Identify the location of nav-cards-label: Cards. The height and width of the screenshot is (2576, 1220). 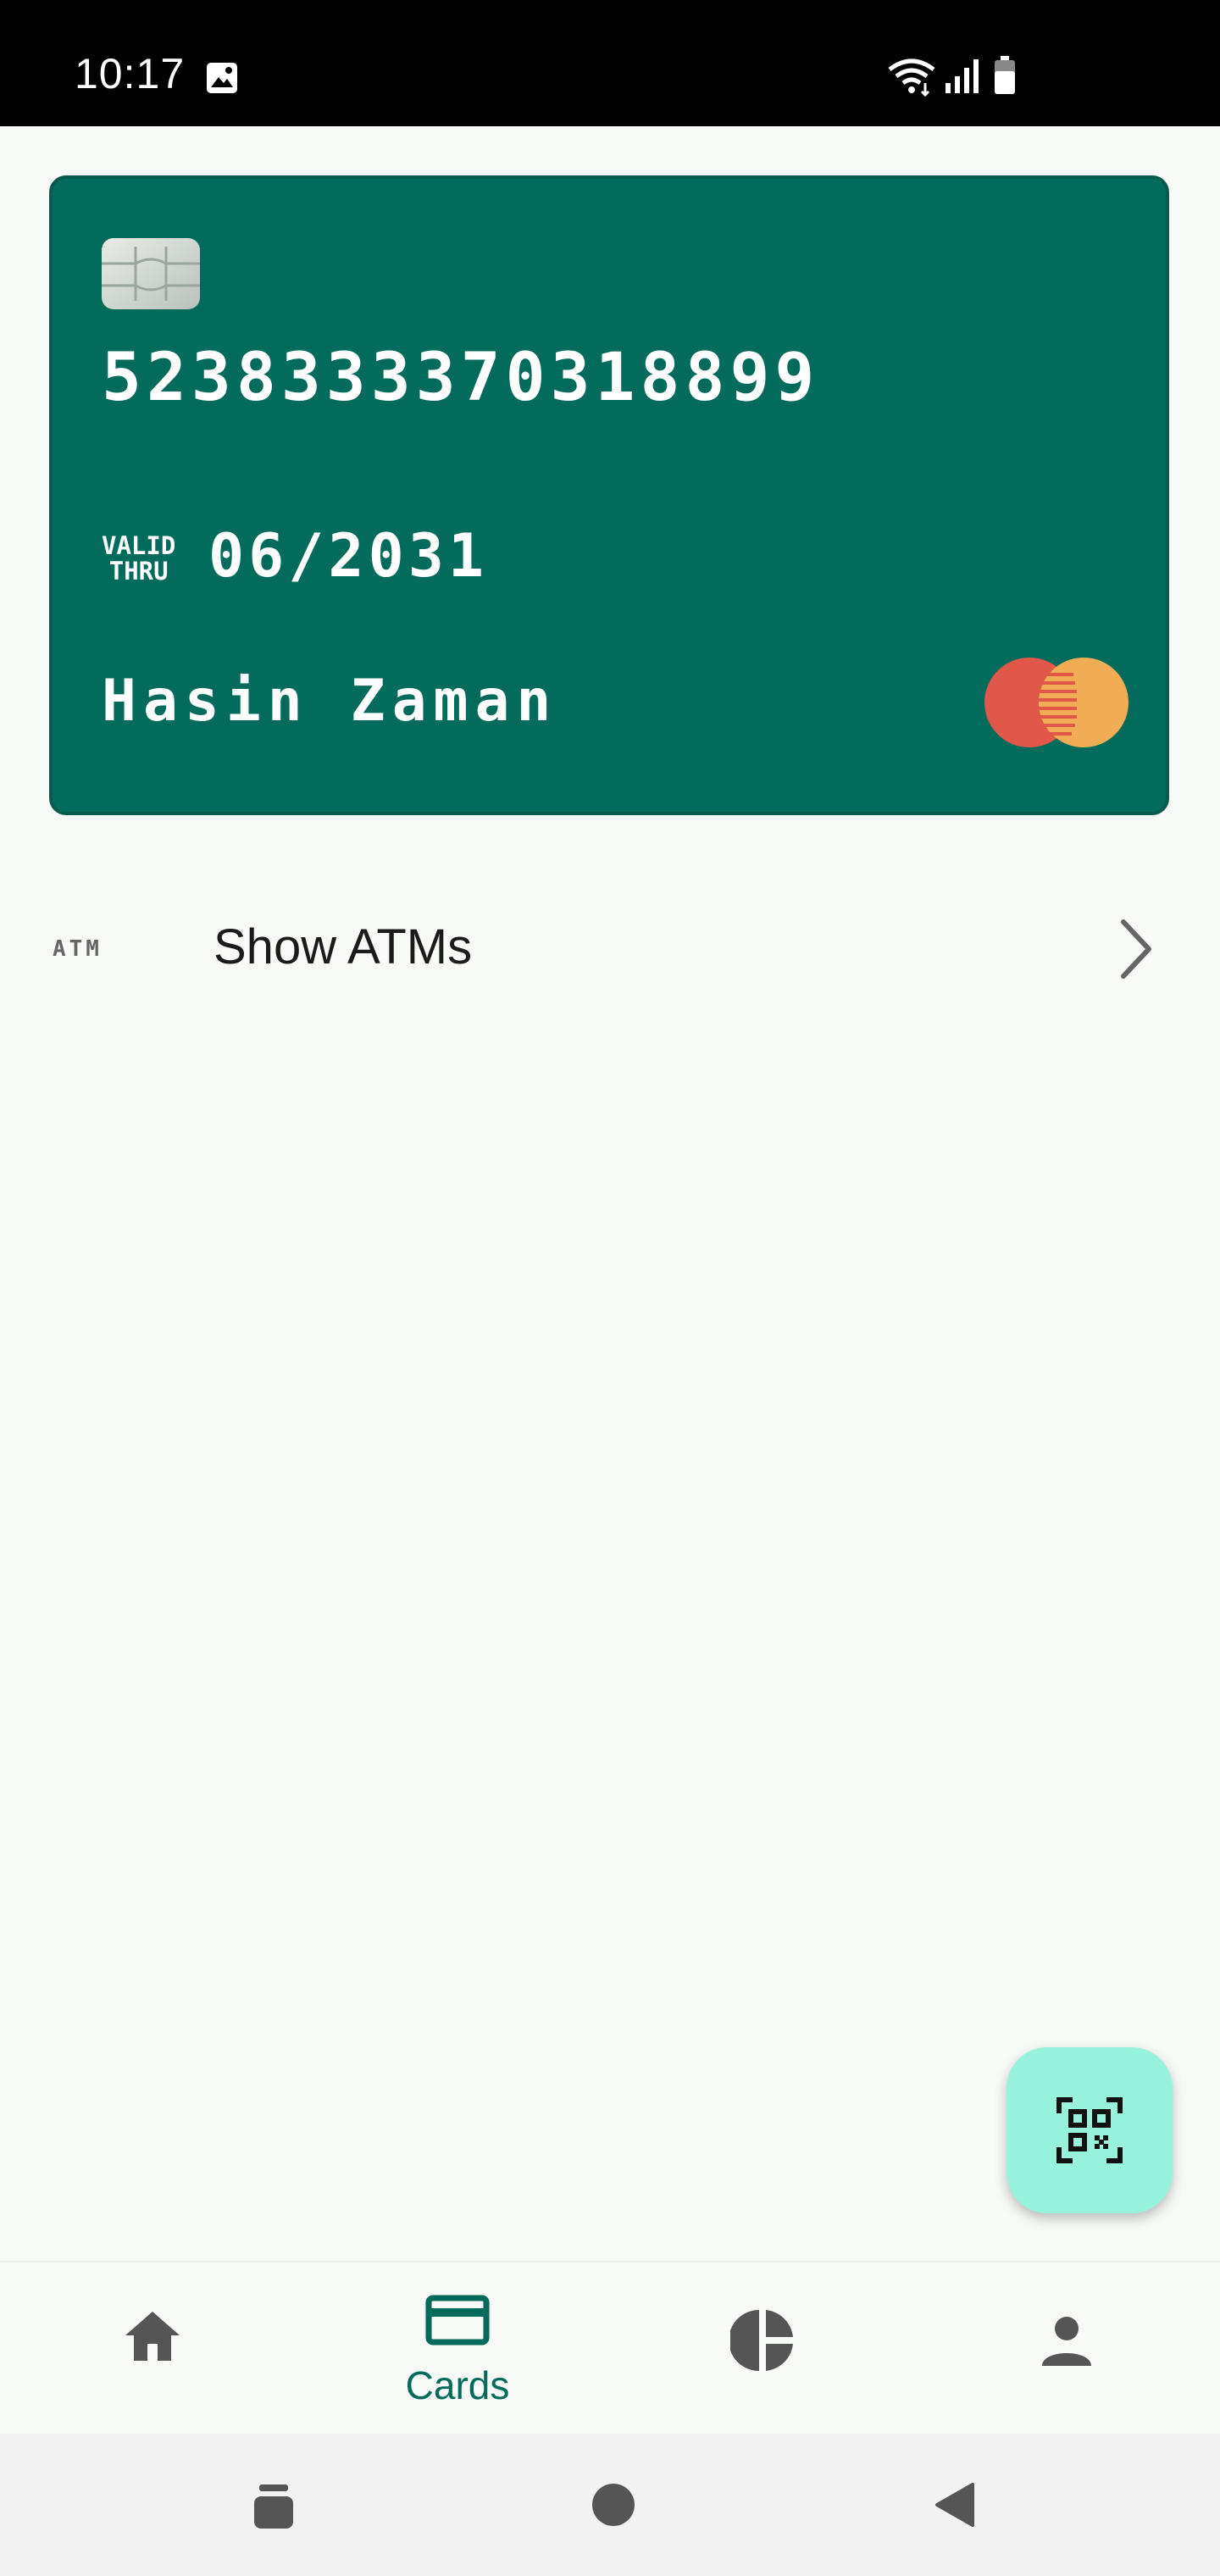
(457, 2385).